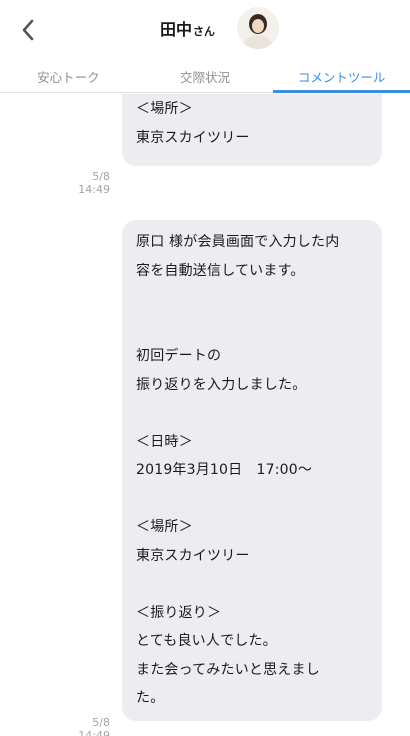  I want to click on tab-relationship-status: 交際状況, so click(205, 75).